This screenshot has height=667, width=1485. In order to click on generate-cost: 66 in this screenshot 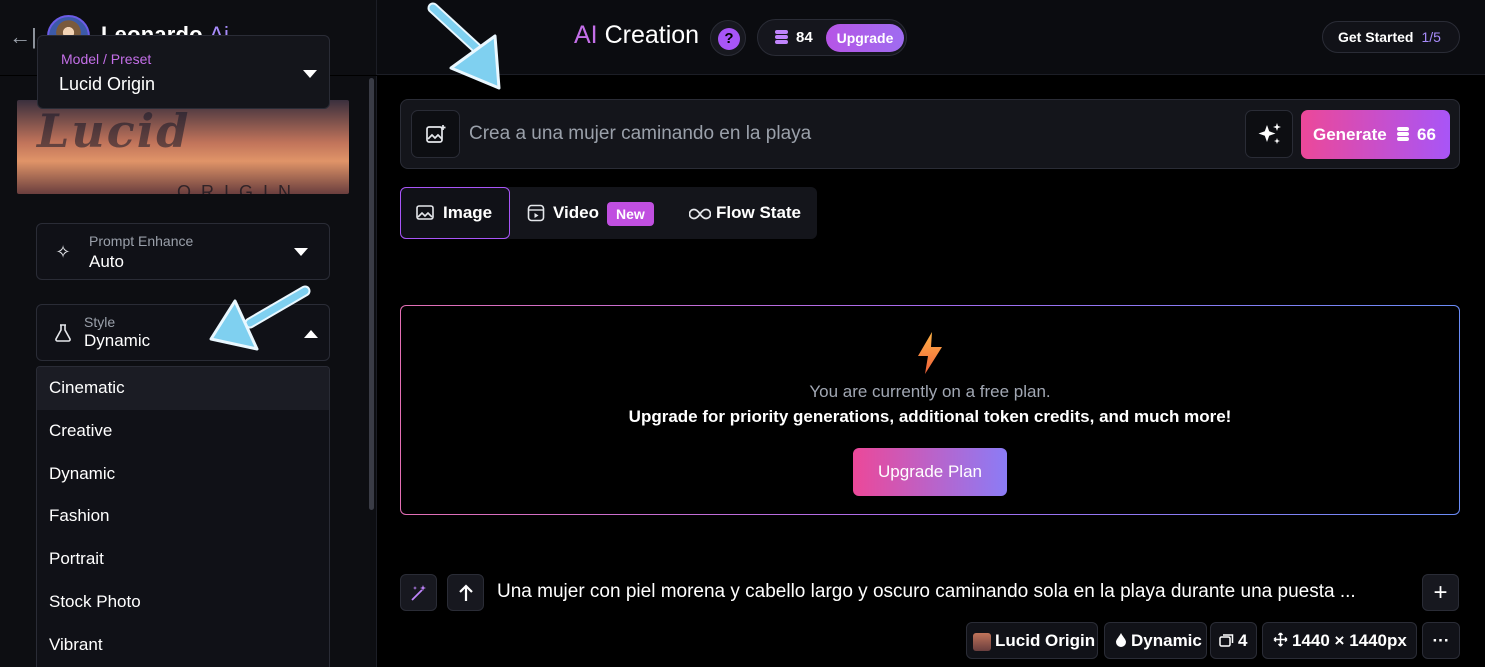, I will do `click(1426, 134)`.